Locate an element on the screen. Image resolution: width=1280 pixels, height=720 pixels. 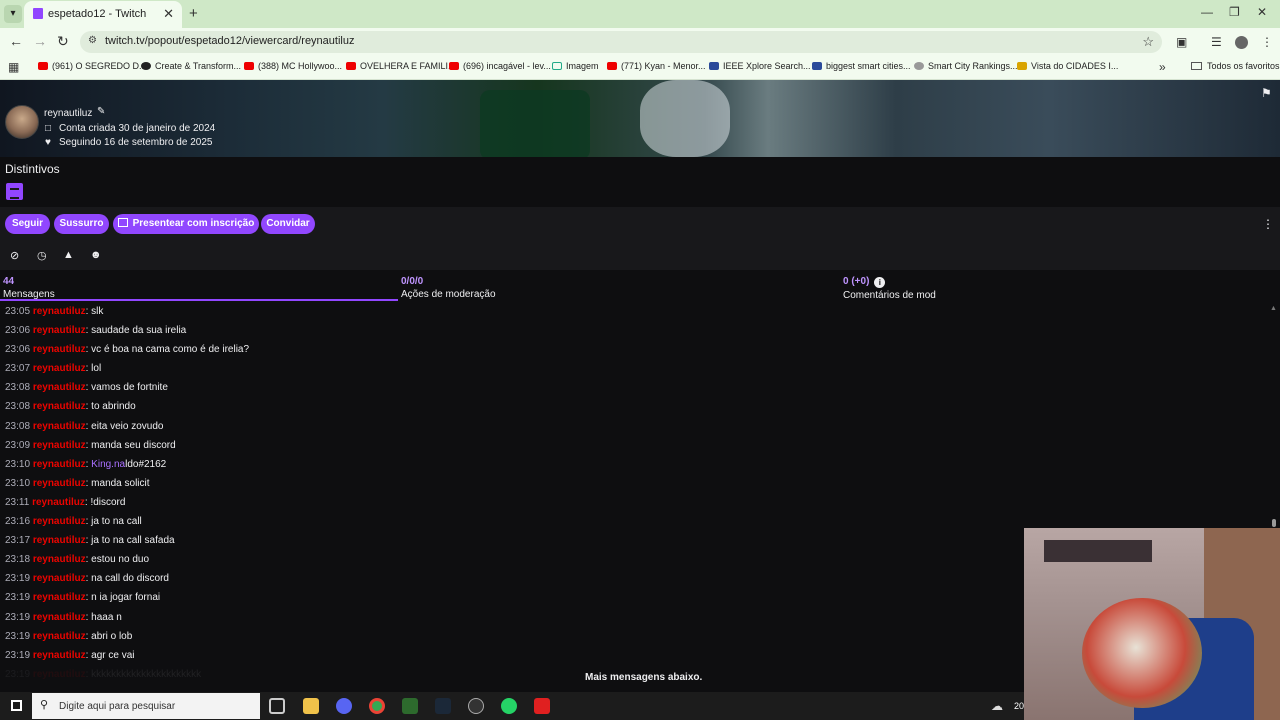
media-controls-icon: ☰ is located at coordinates (1216, 42).